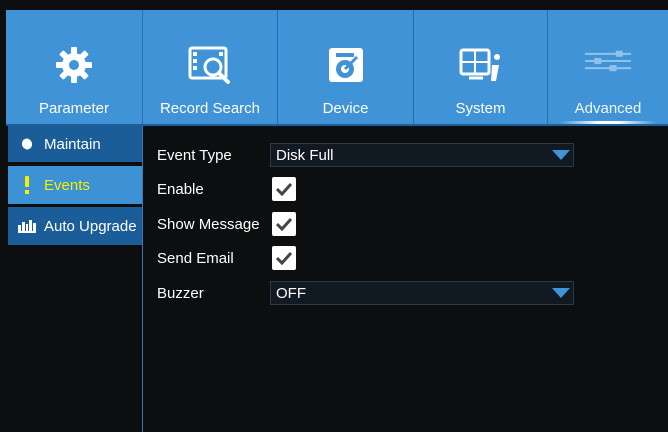  What do you see at coordinates (27, 144) in the screenshot?
I see `circle-icon` at bounding box center [27, 144].